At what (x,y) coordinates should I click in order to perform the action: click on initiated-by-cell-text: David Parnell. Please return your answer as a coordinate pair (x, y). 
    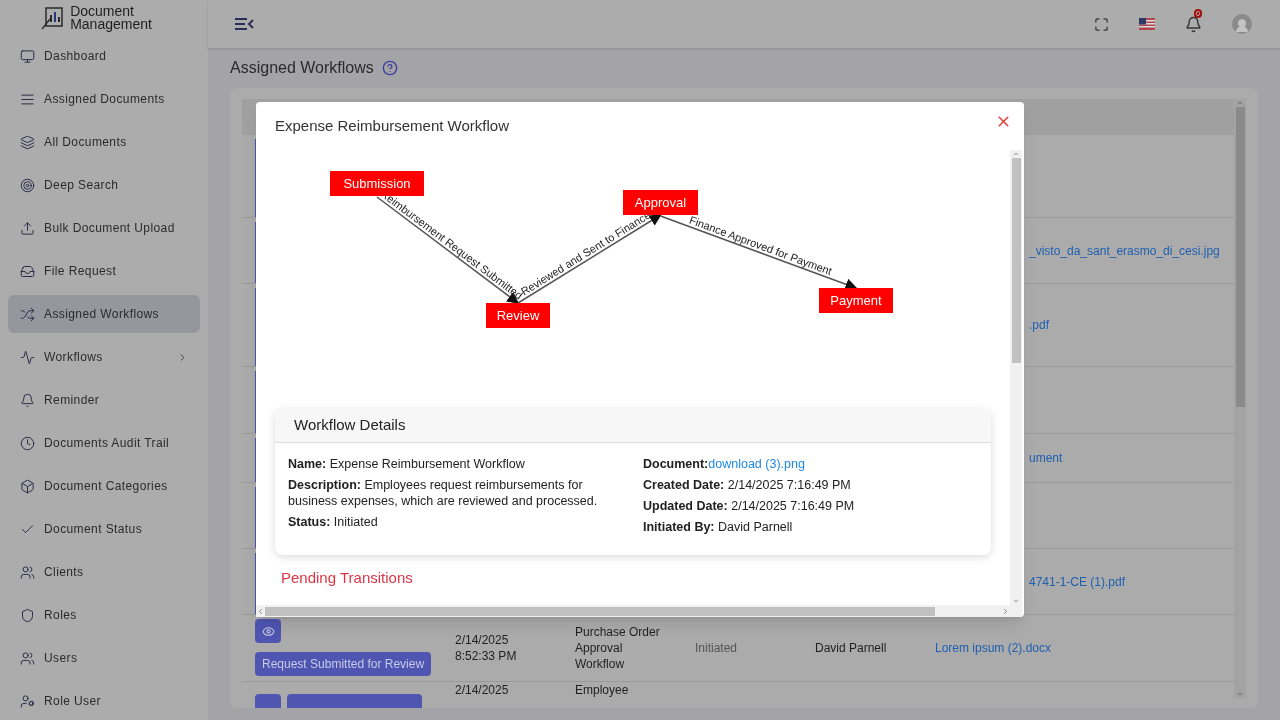
    Looking at the image, I should click on (851, 648).